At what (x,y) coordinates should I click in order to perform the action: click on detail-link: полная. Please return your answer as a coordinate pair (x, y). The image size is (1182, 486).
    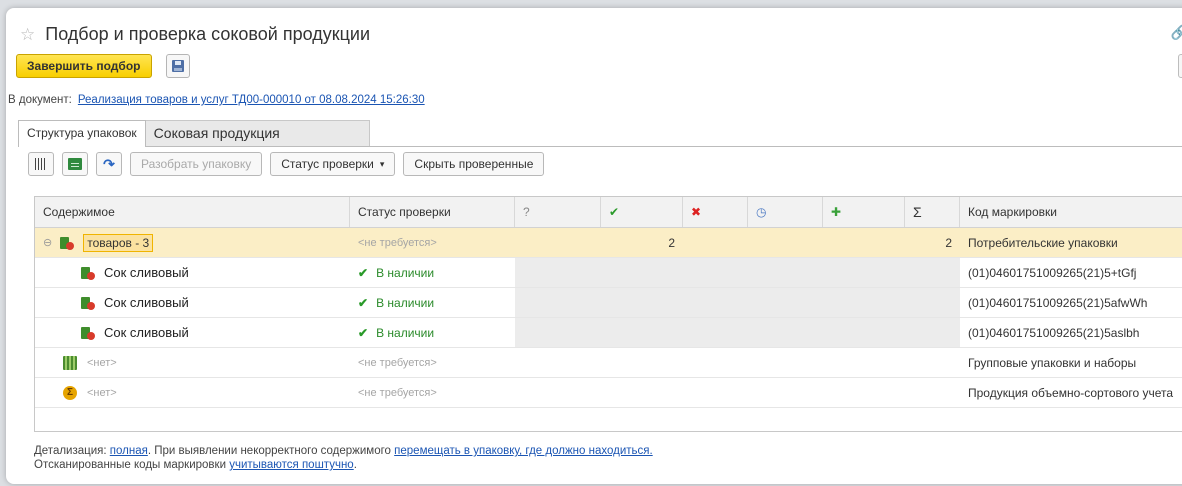
    Looking at the image, I should click on (129, 451).